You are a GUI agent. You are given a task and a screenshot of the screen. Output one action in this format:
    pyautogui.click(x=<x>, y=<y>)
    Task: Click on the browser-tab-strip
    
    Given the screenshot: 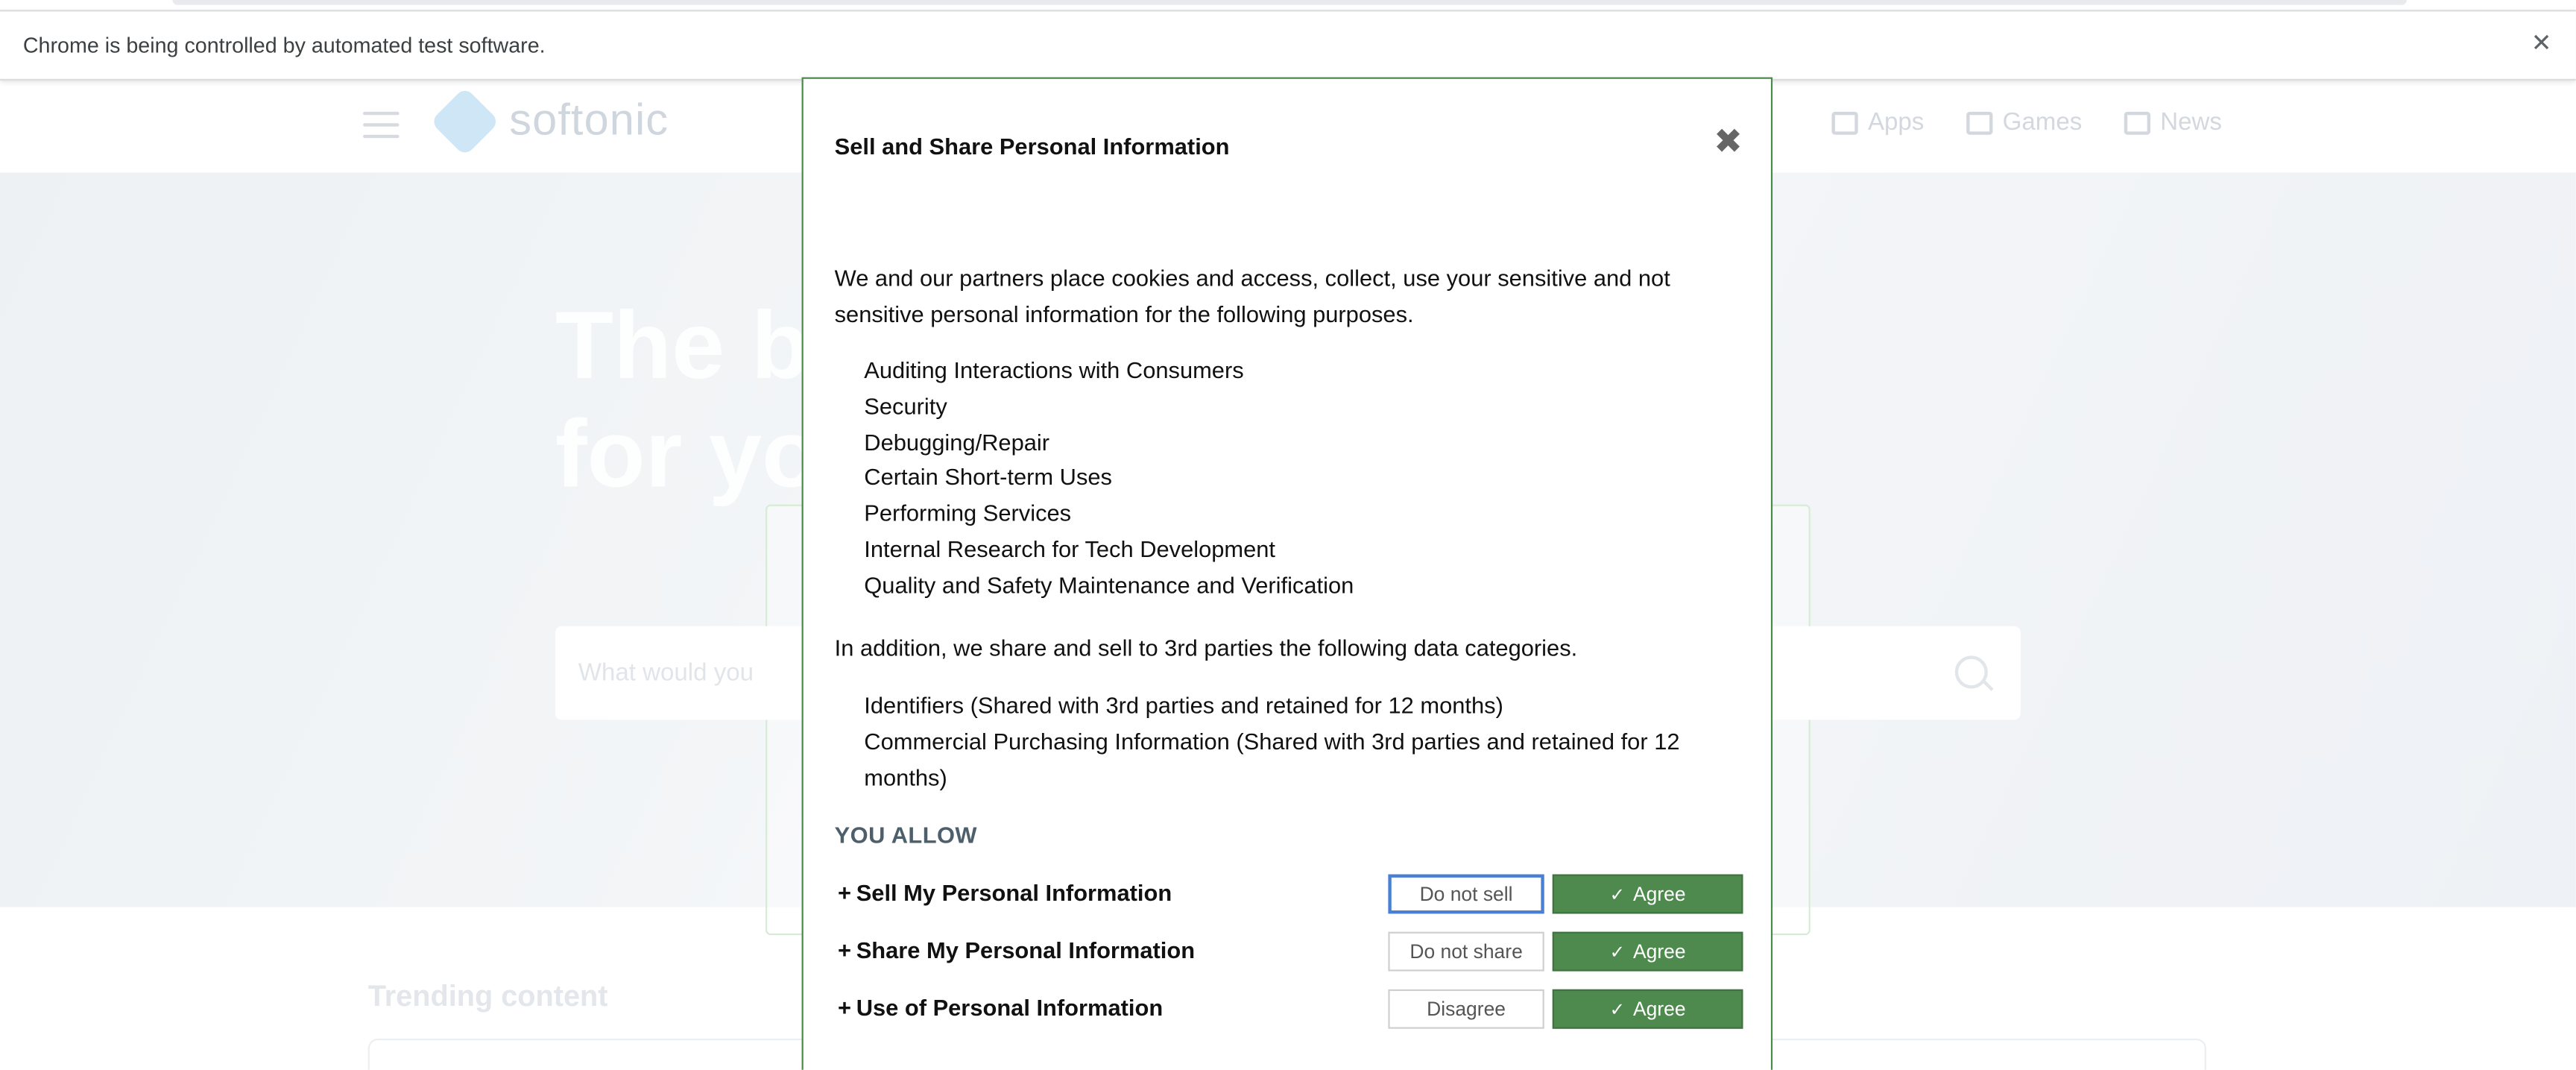 What is the action you would take?
    pyautogui.click(x=1288, y=5)
    